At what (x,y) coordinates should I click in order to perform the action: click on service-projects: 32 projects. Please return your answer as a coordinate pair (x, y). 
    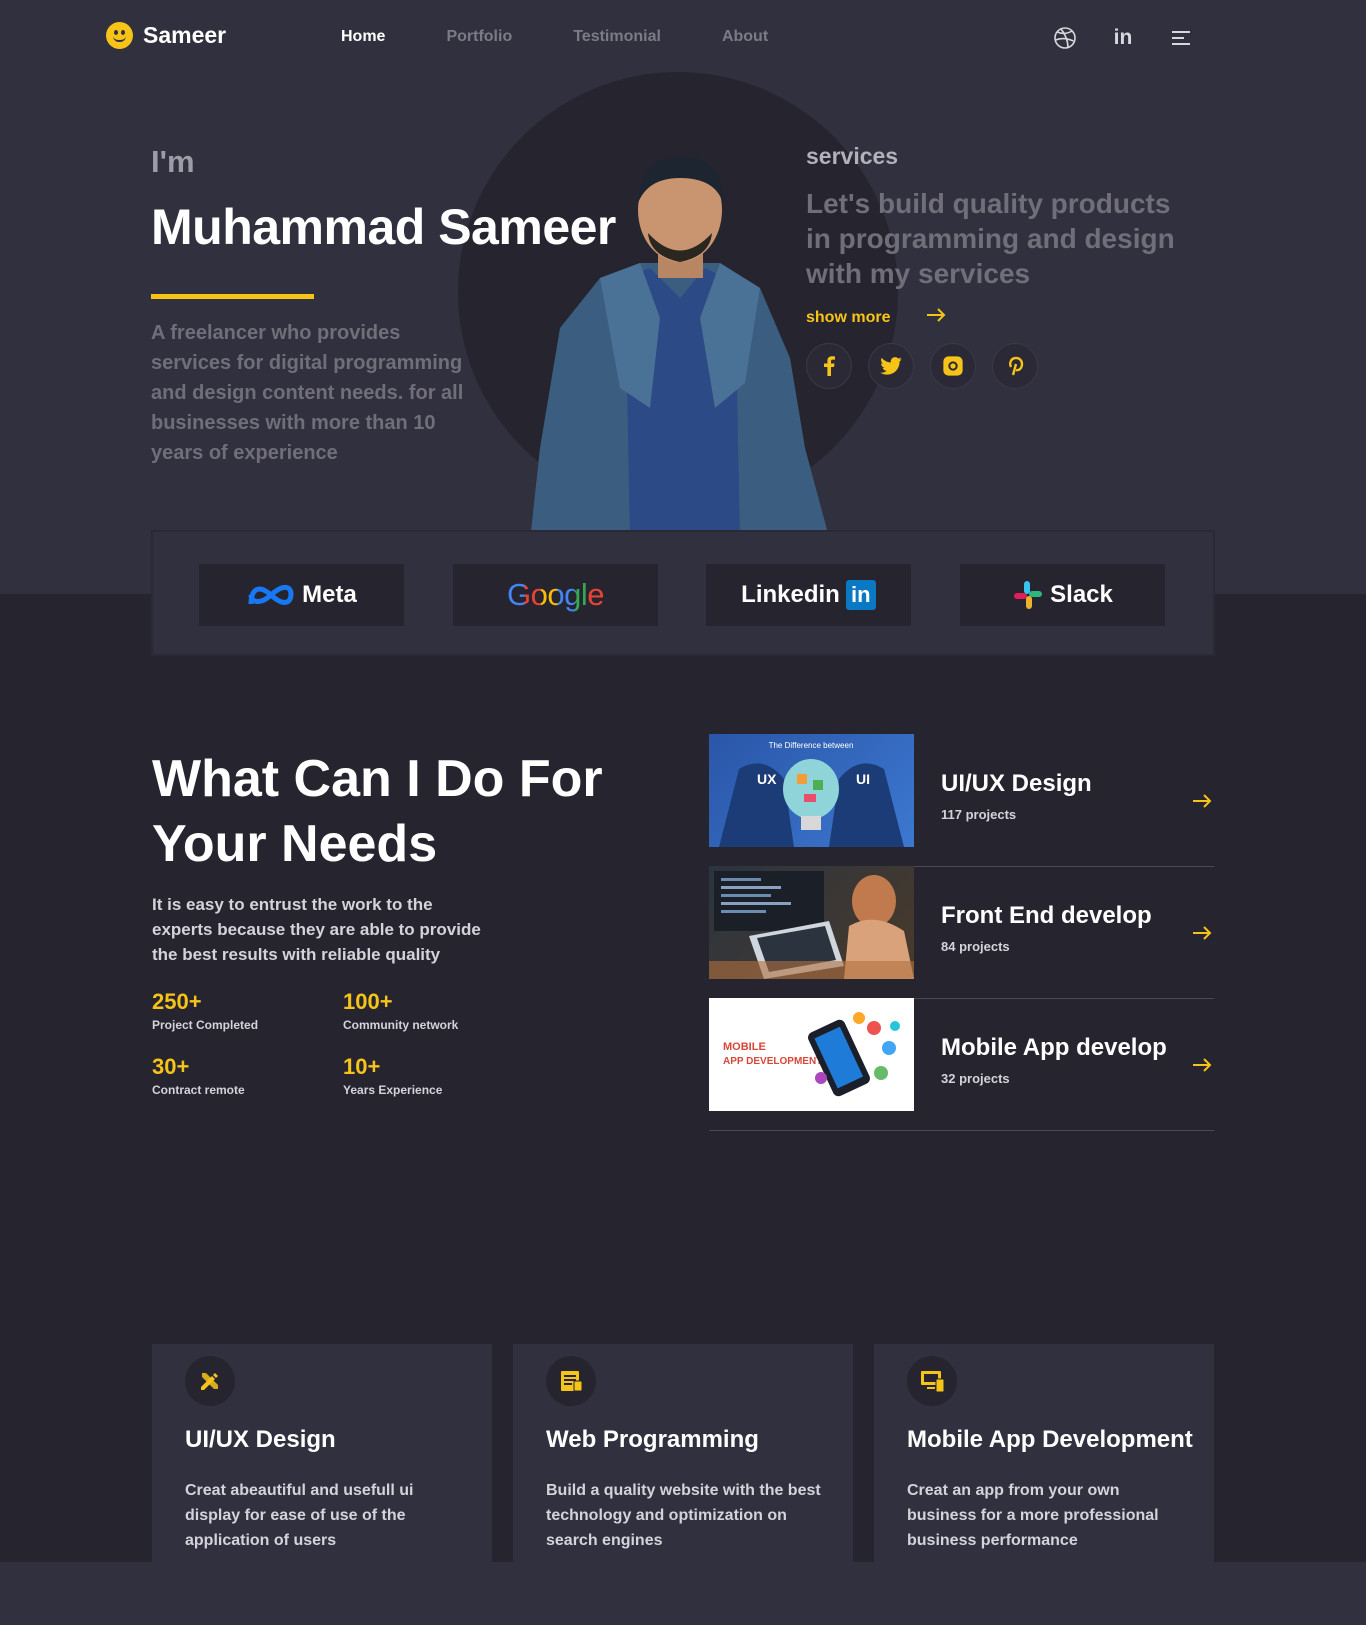
    Looking at the image, I should click on (975, 1078).